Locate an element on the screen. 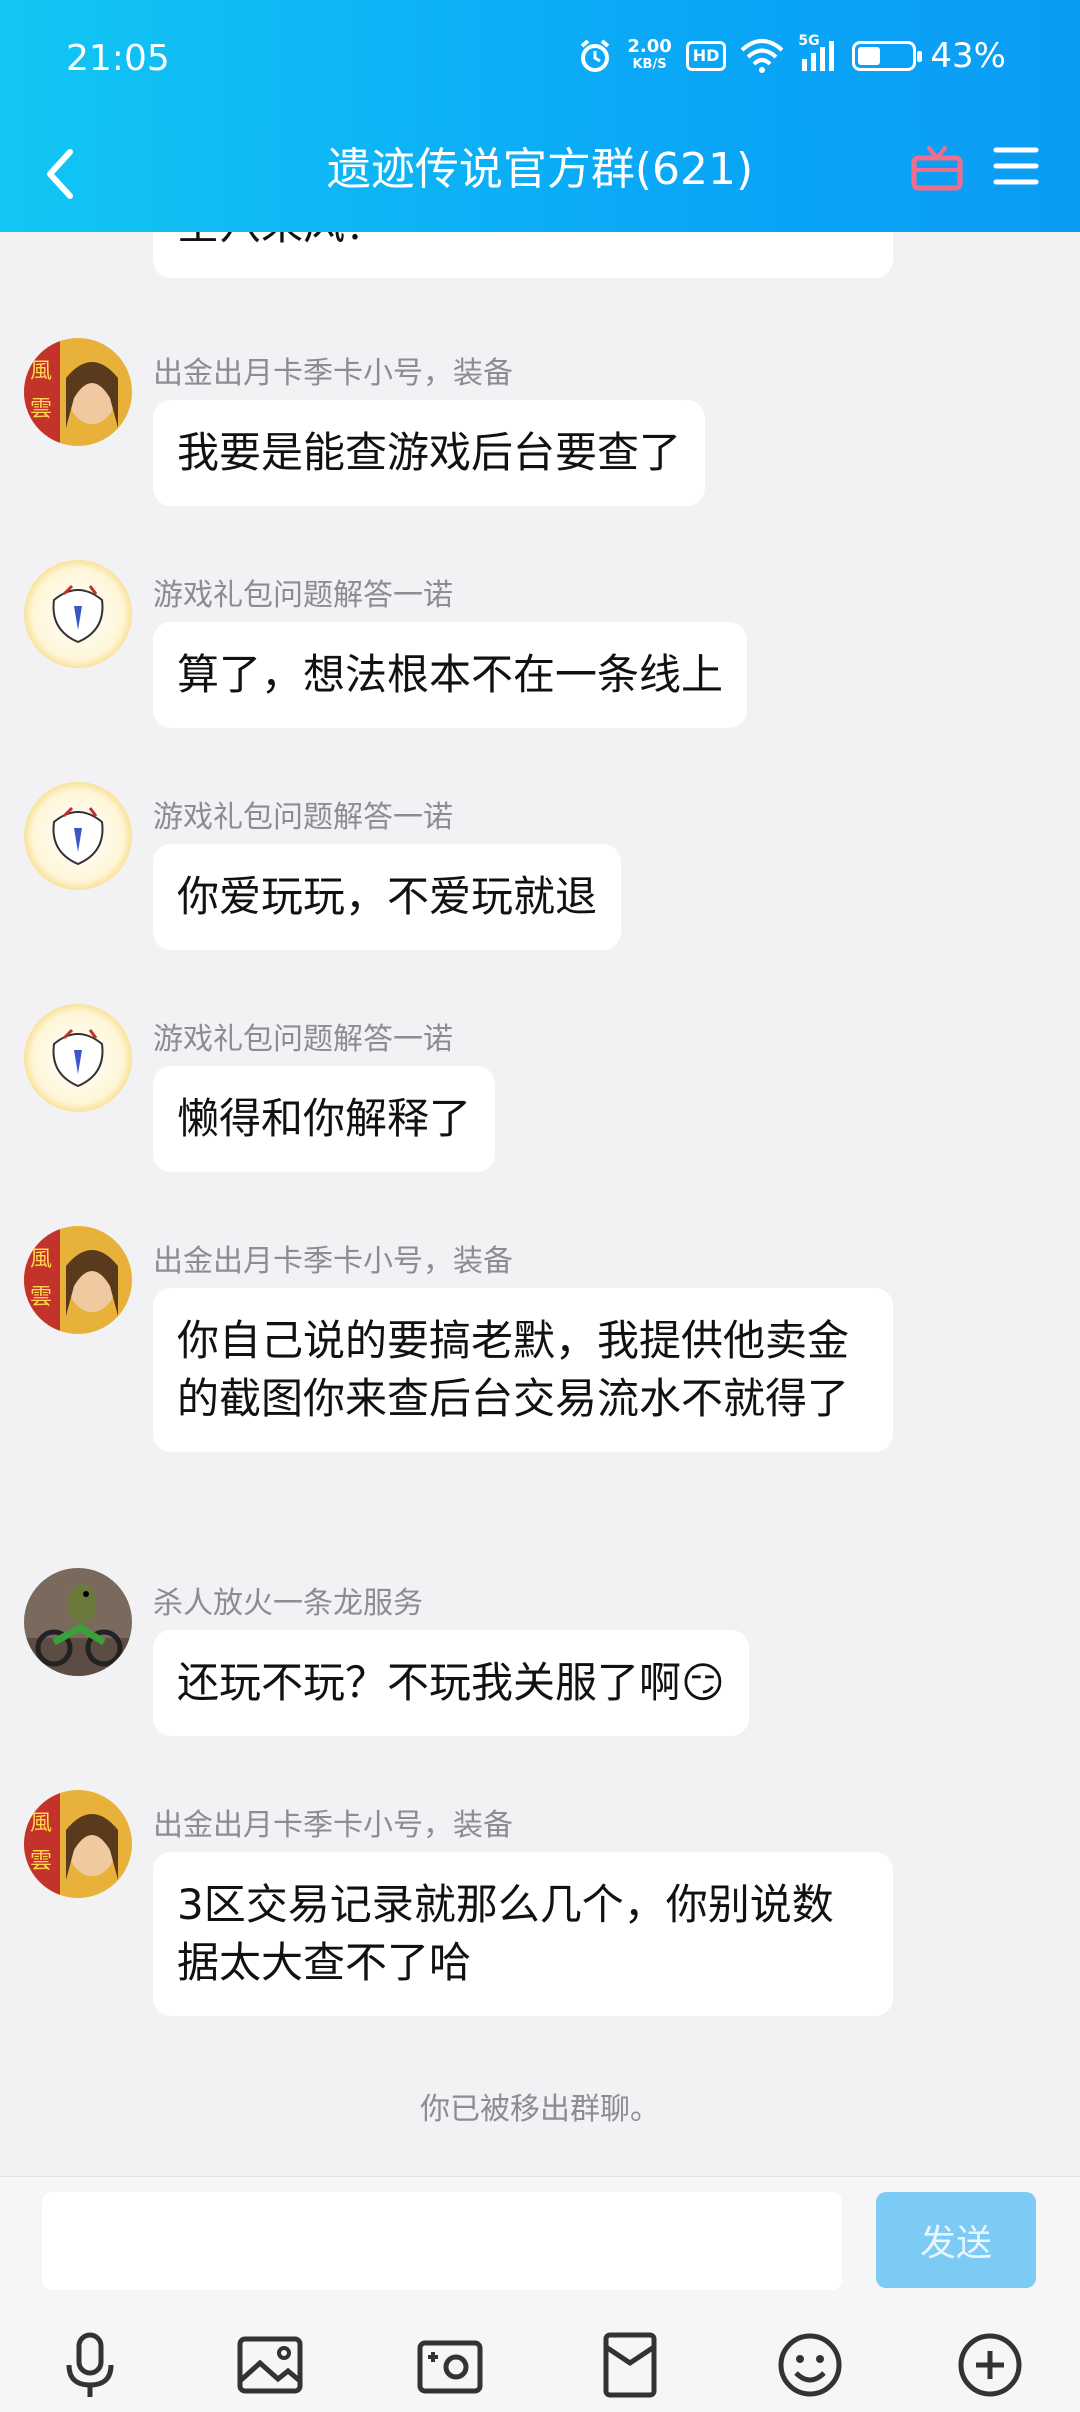 This screenshot has width=1080, height=2412. send-button: 发送 is located at coordinates (956, 2240).